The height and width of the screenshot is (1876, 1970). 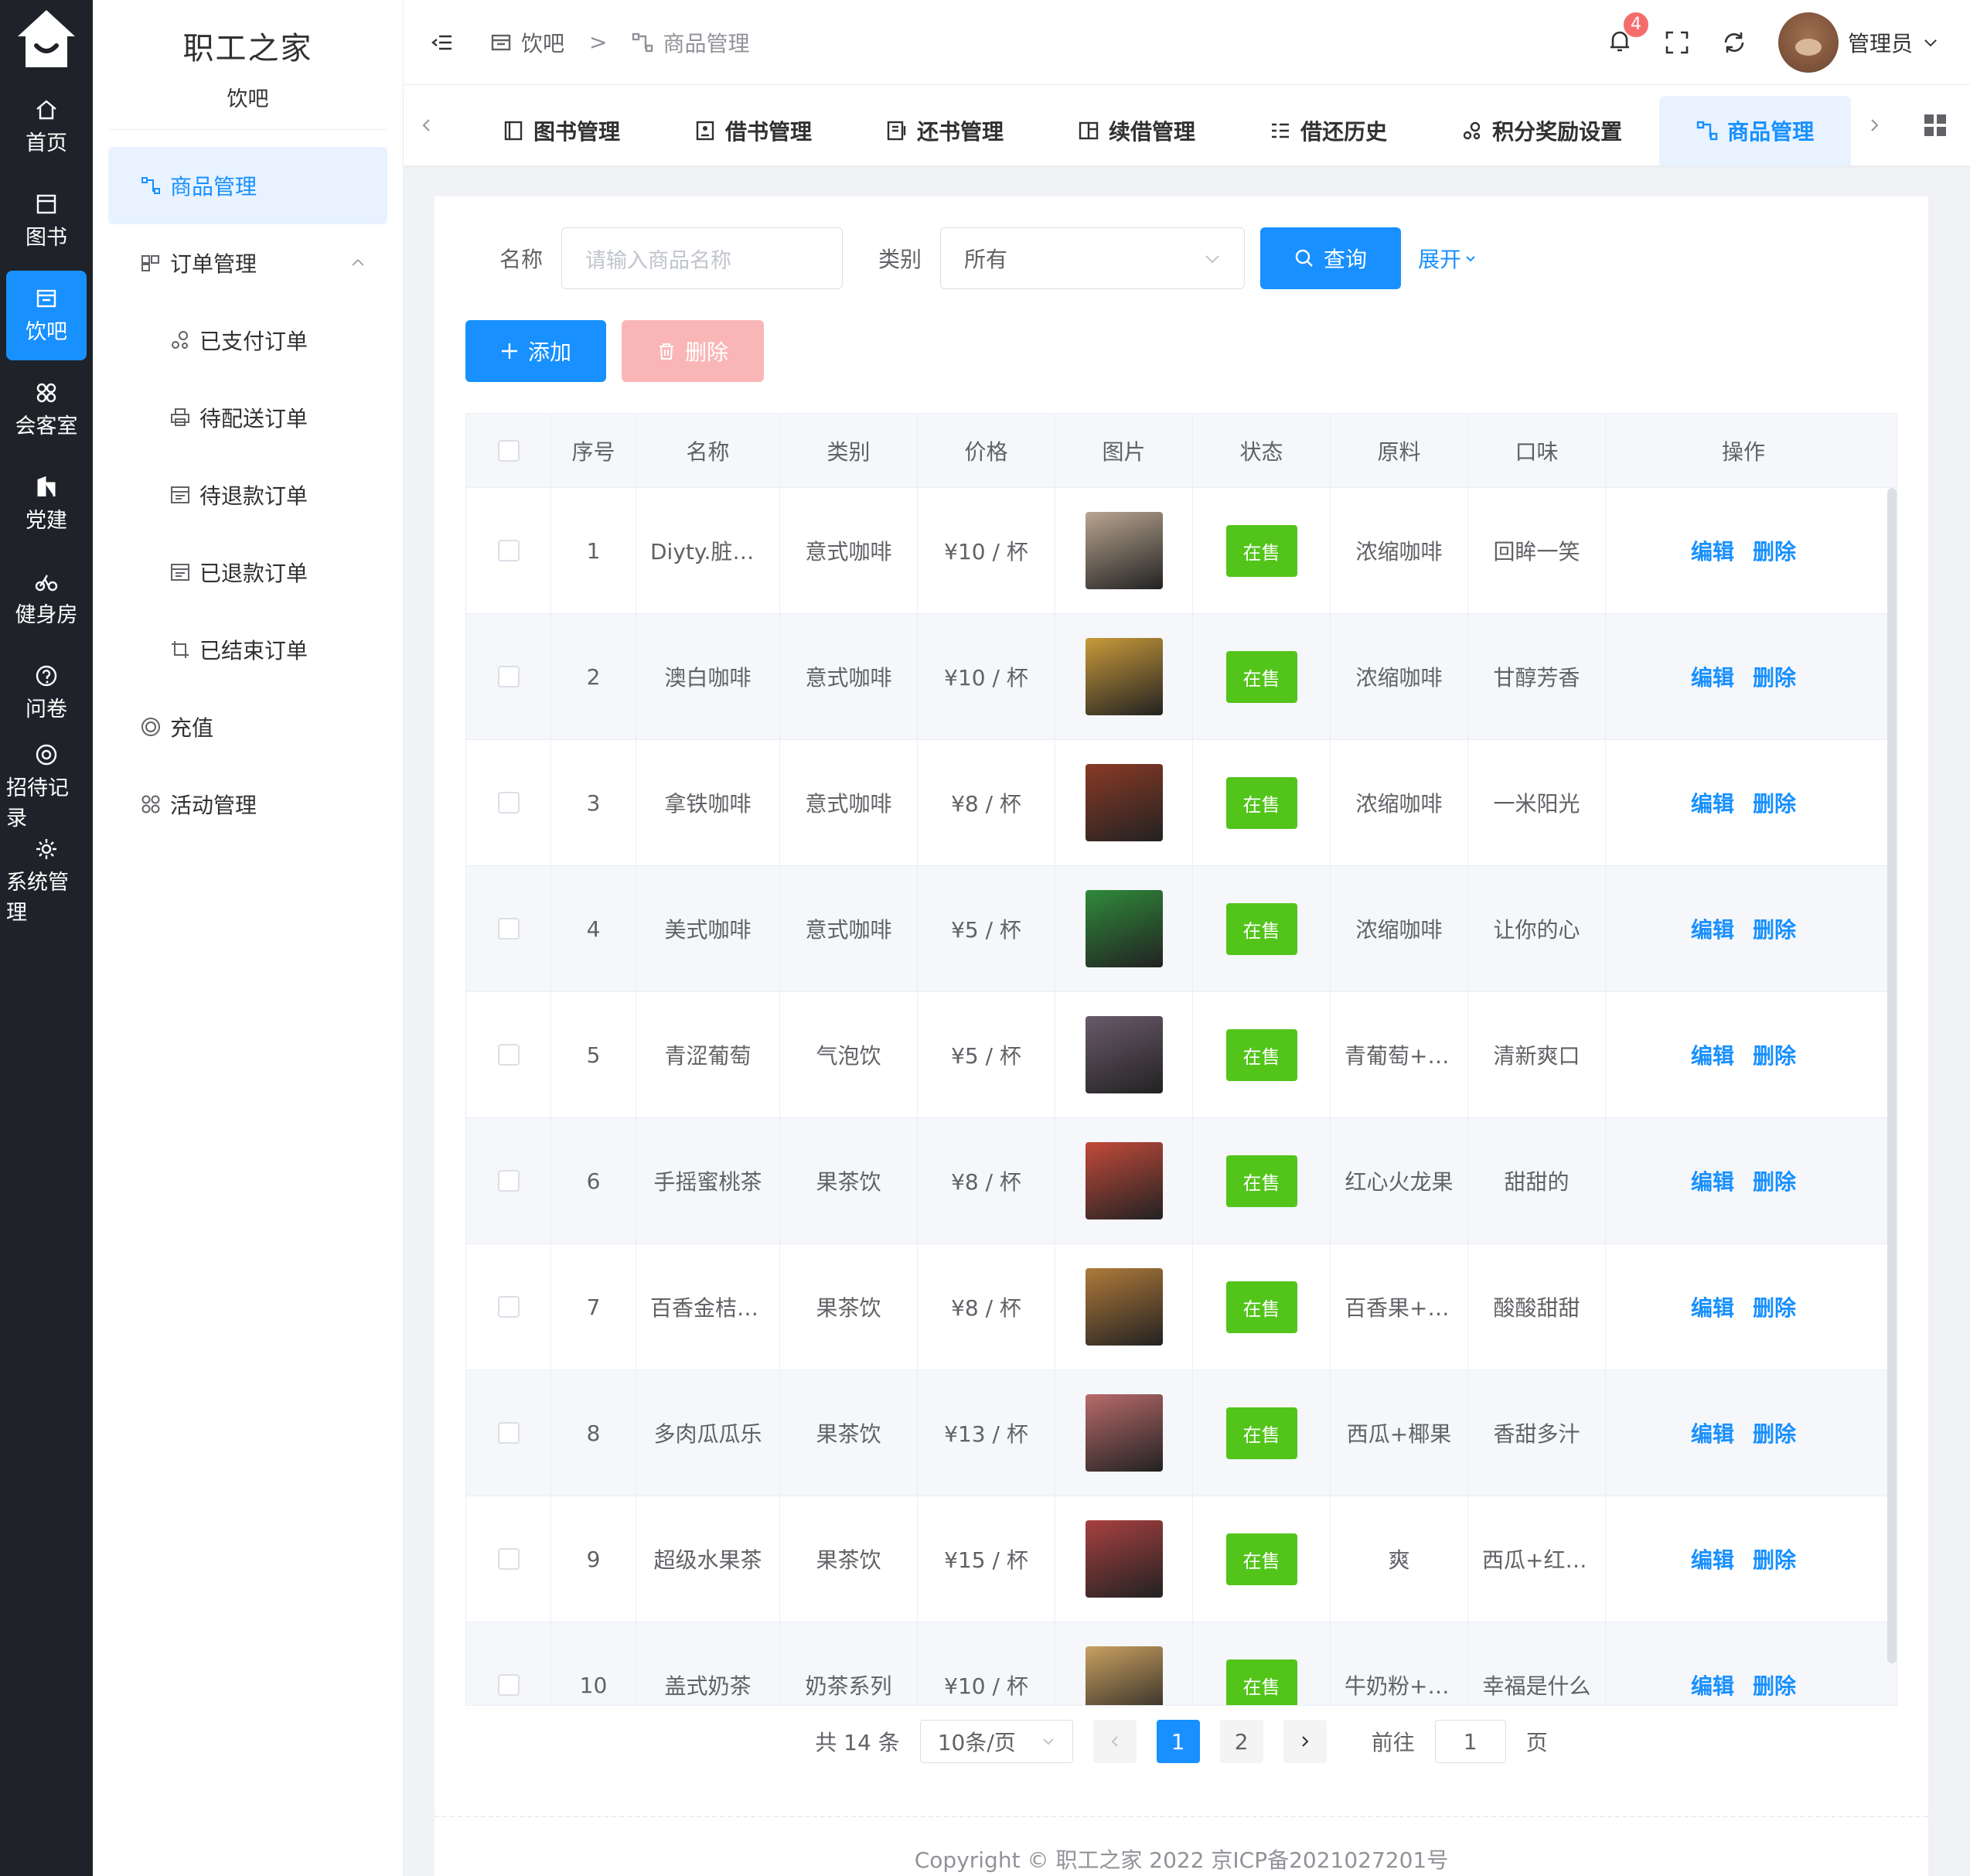 What do you see at coordinates (561, 130) in the screenshot?
I see `tab-0: 图书管理` at bounding box center [561, 130].